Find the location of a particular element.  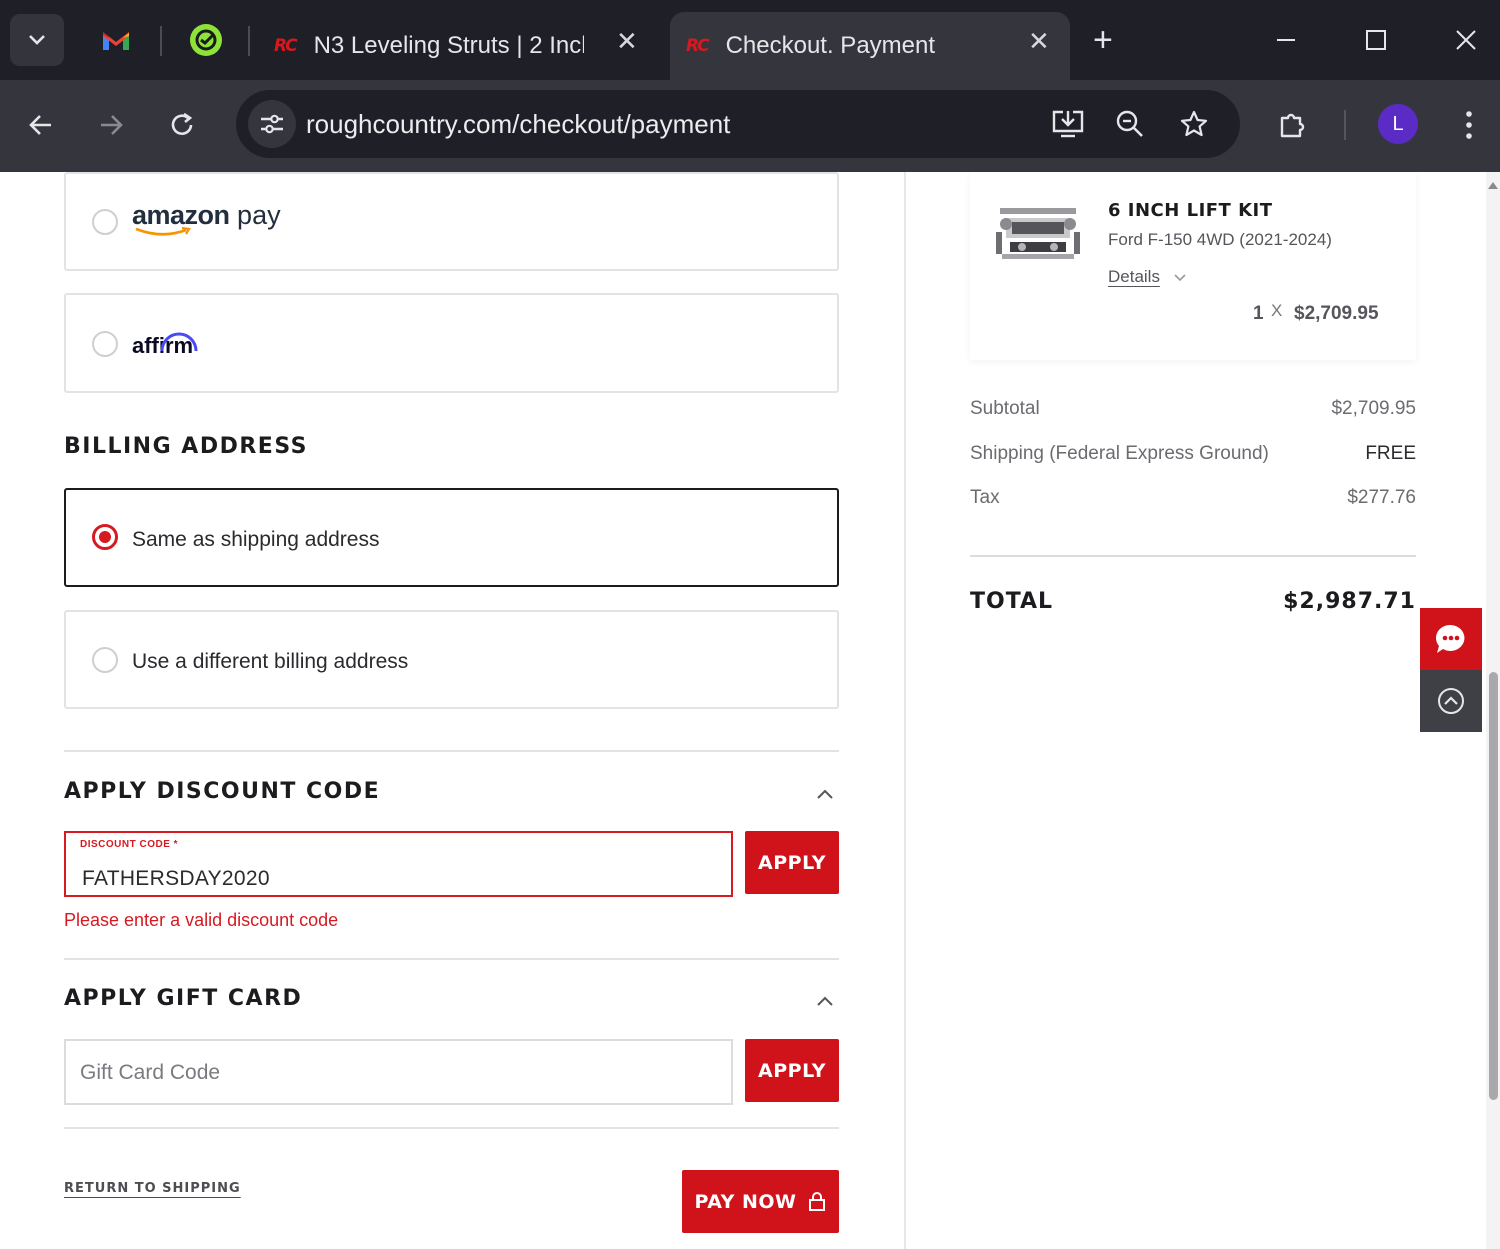

summary-label: Subtotal is located at coordinates (1005, 408).